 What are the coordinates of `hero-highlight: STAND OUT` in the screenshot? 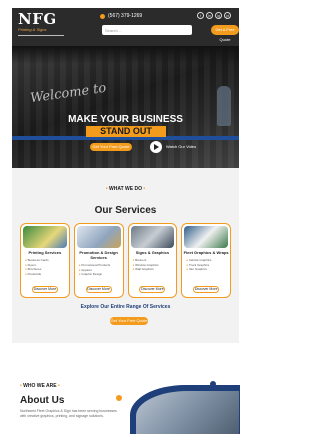 It's located at (126, 131).